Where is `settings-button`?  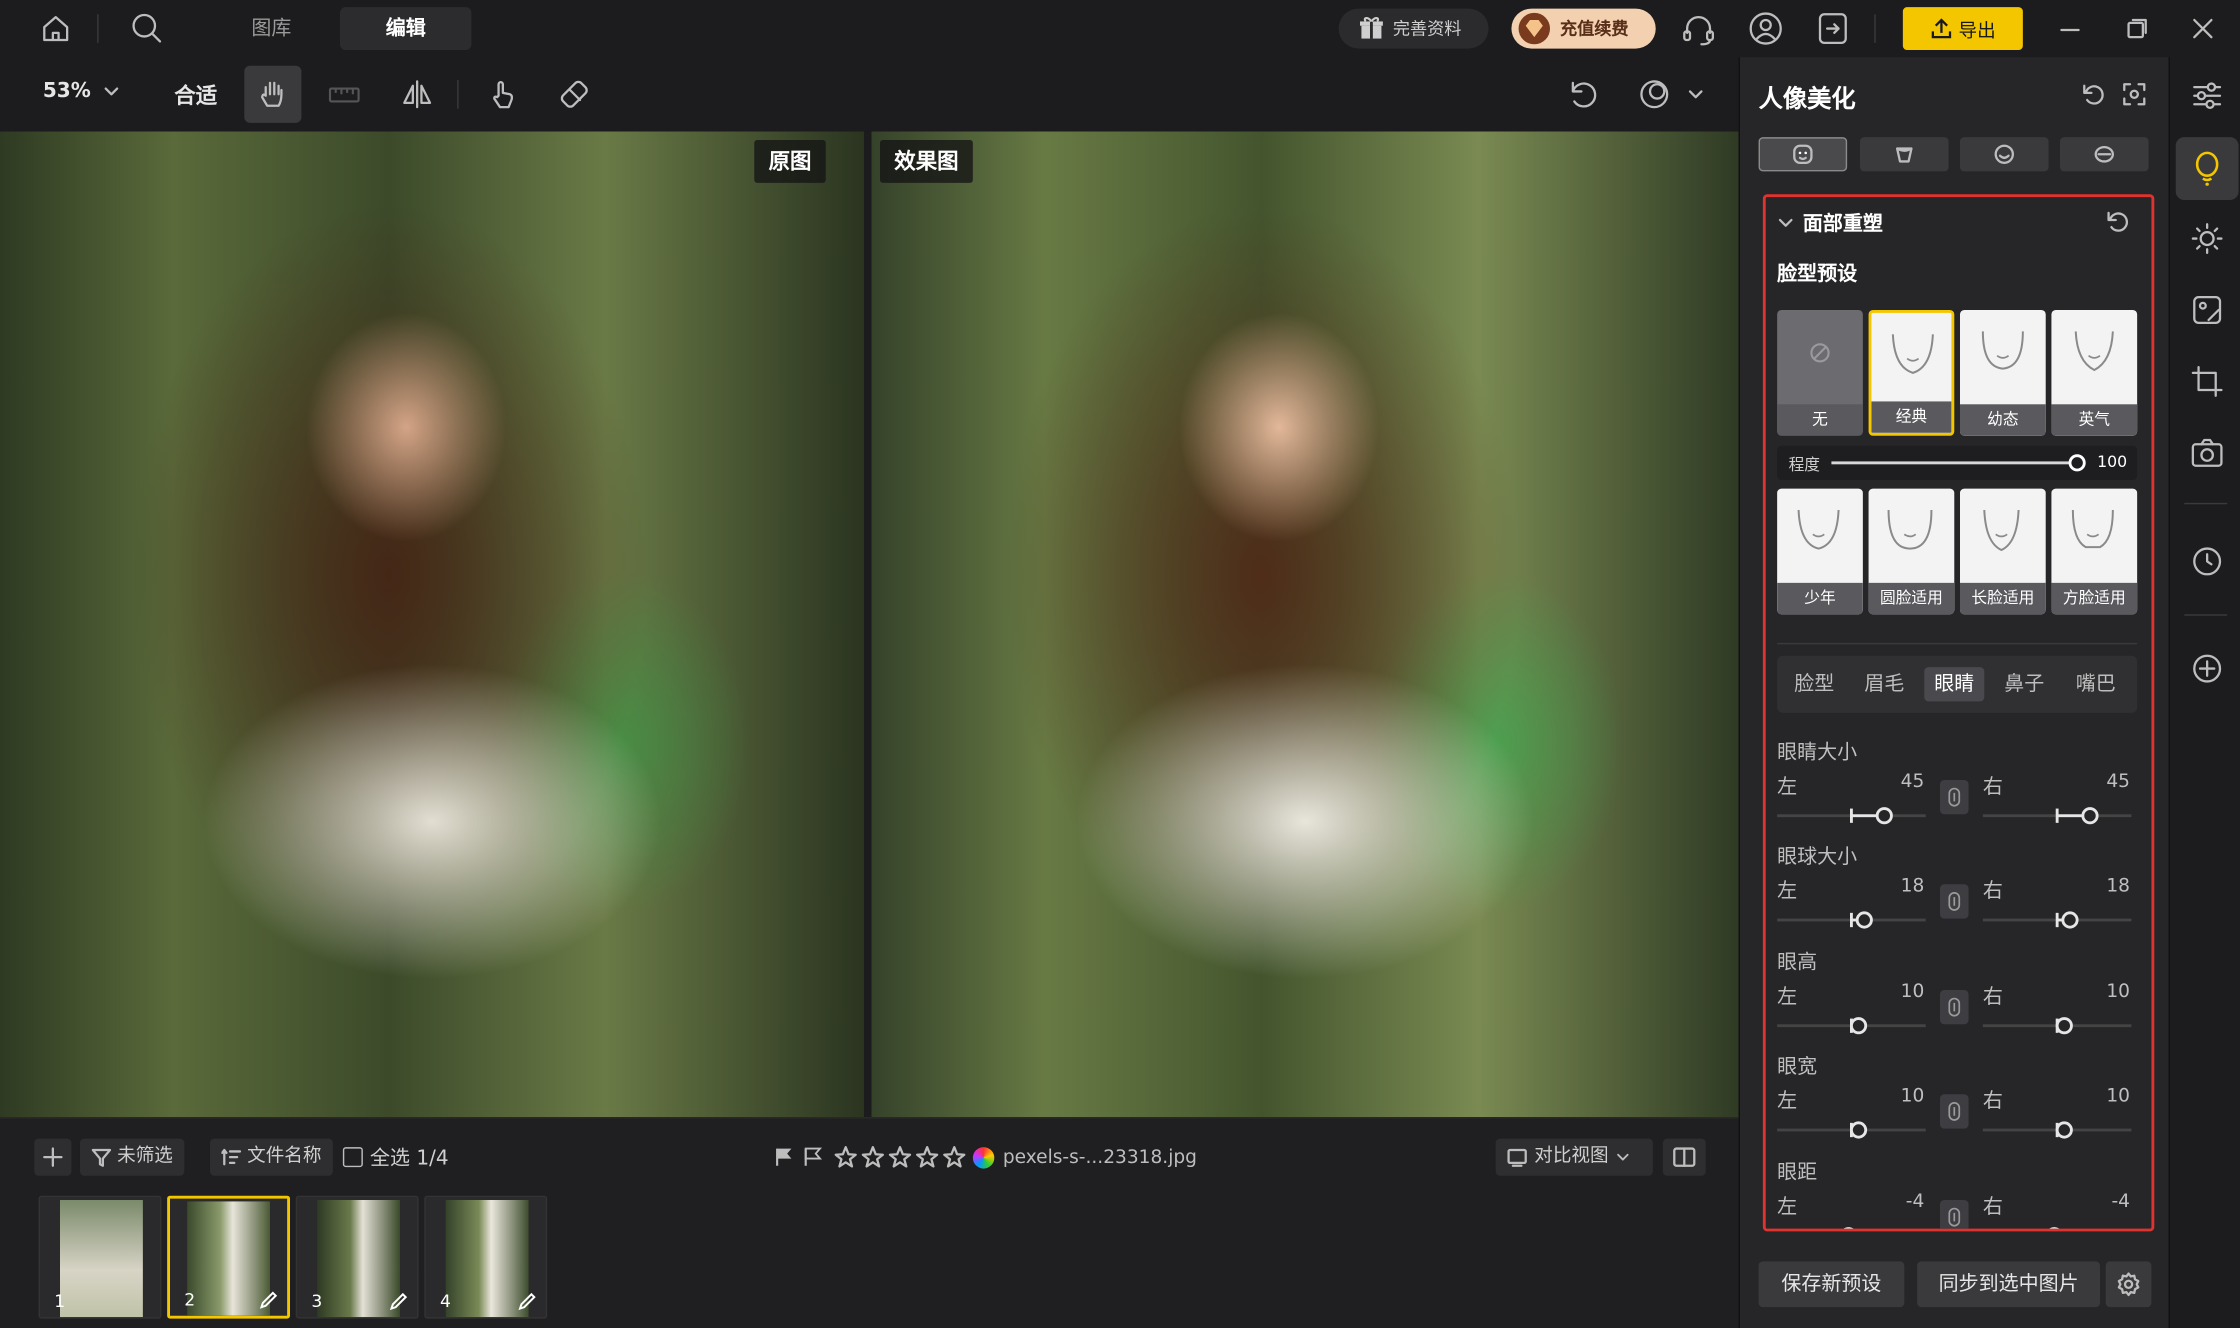 settings-button is located at coordinates (2128, 1284).